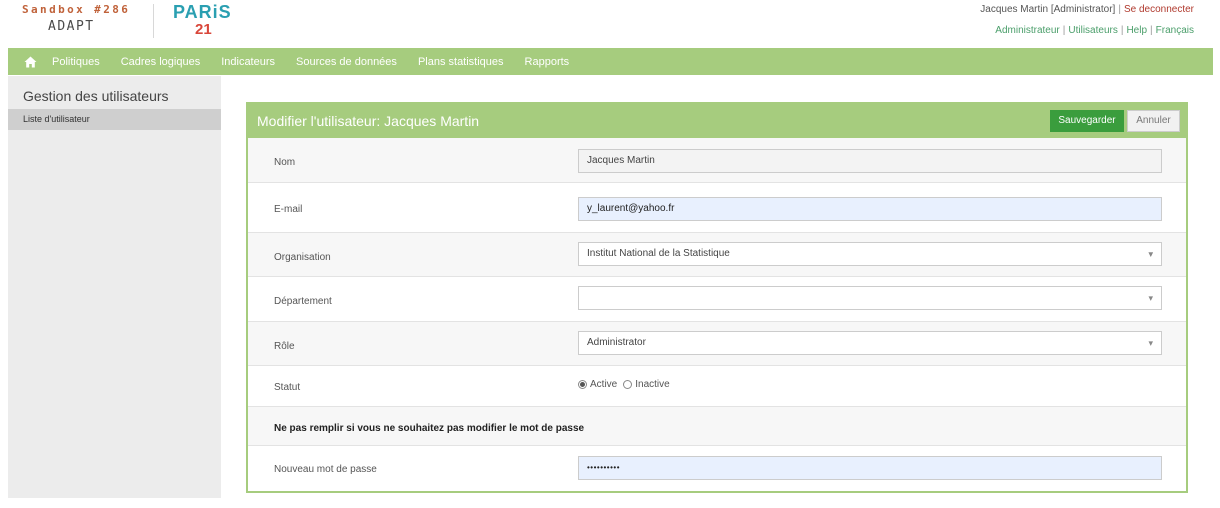  What do you see at coordinates (325, 469) in the screenshot?
I see `password-label: Nouveau mot de passe` at bounding box center [325, 469].